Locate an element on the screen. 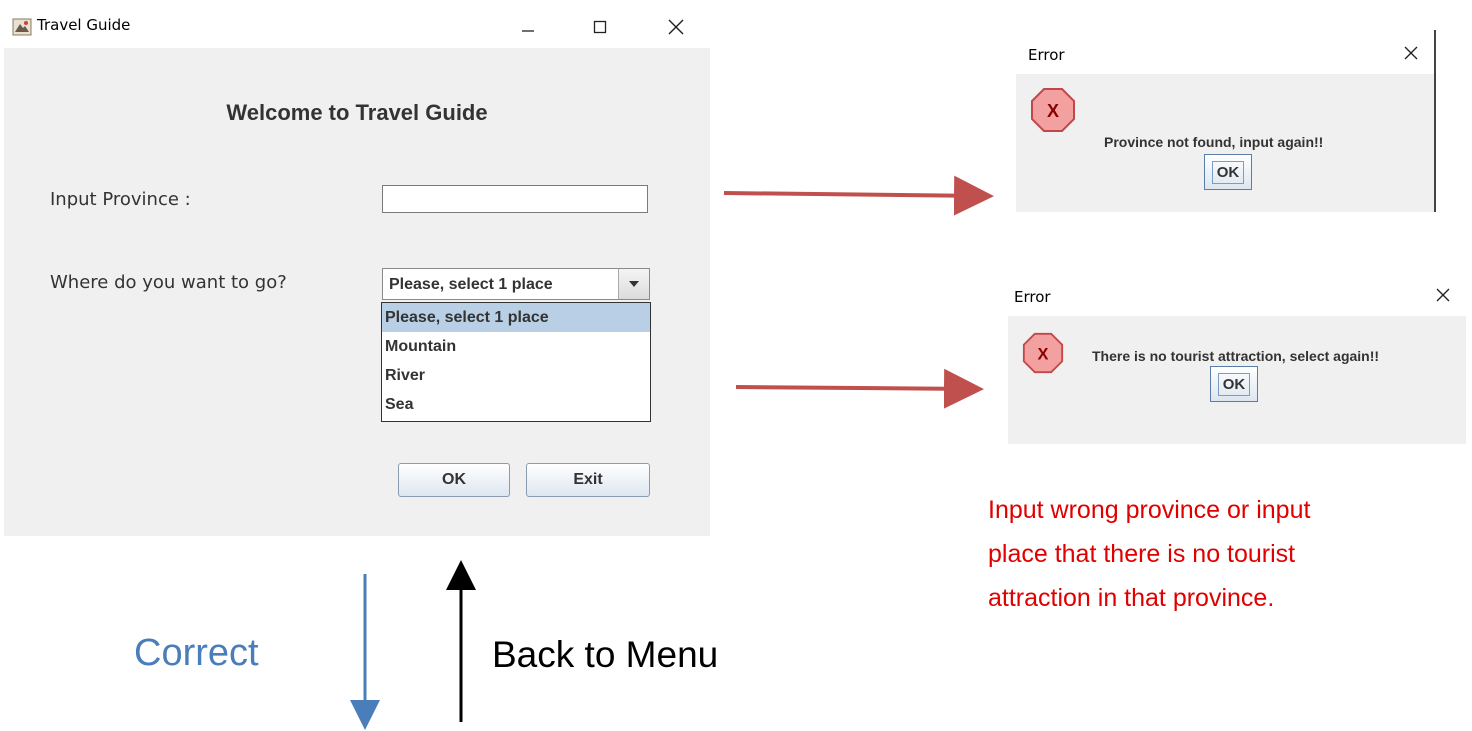 Image resolution: width=1472 pixels, height=731 pixels. arrow-to-attraction-error is located at coordinates (859, 388).